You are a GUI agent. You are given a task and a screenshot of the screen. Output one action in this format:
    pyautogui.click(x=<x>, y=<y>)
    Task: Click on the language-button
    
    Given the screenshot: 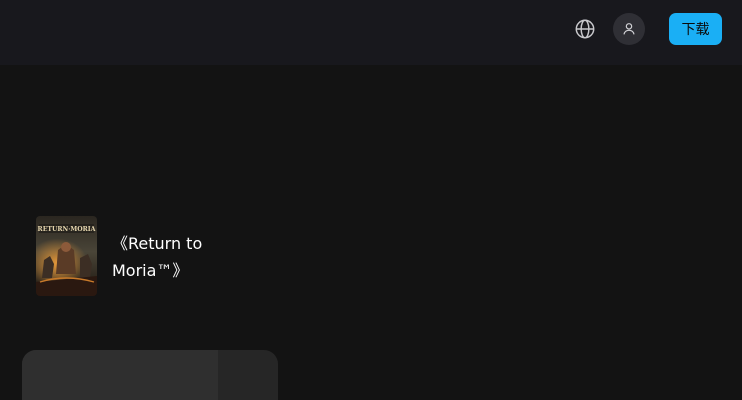 What is the action you would take?
    pyautogui.click(x=585, y=29)
    